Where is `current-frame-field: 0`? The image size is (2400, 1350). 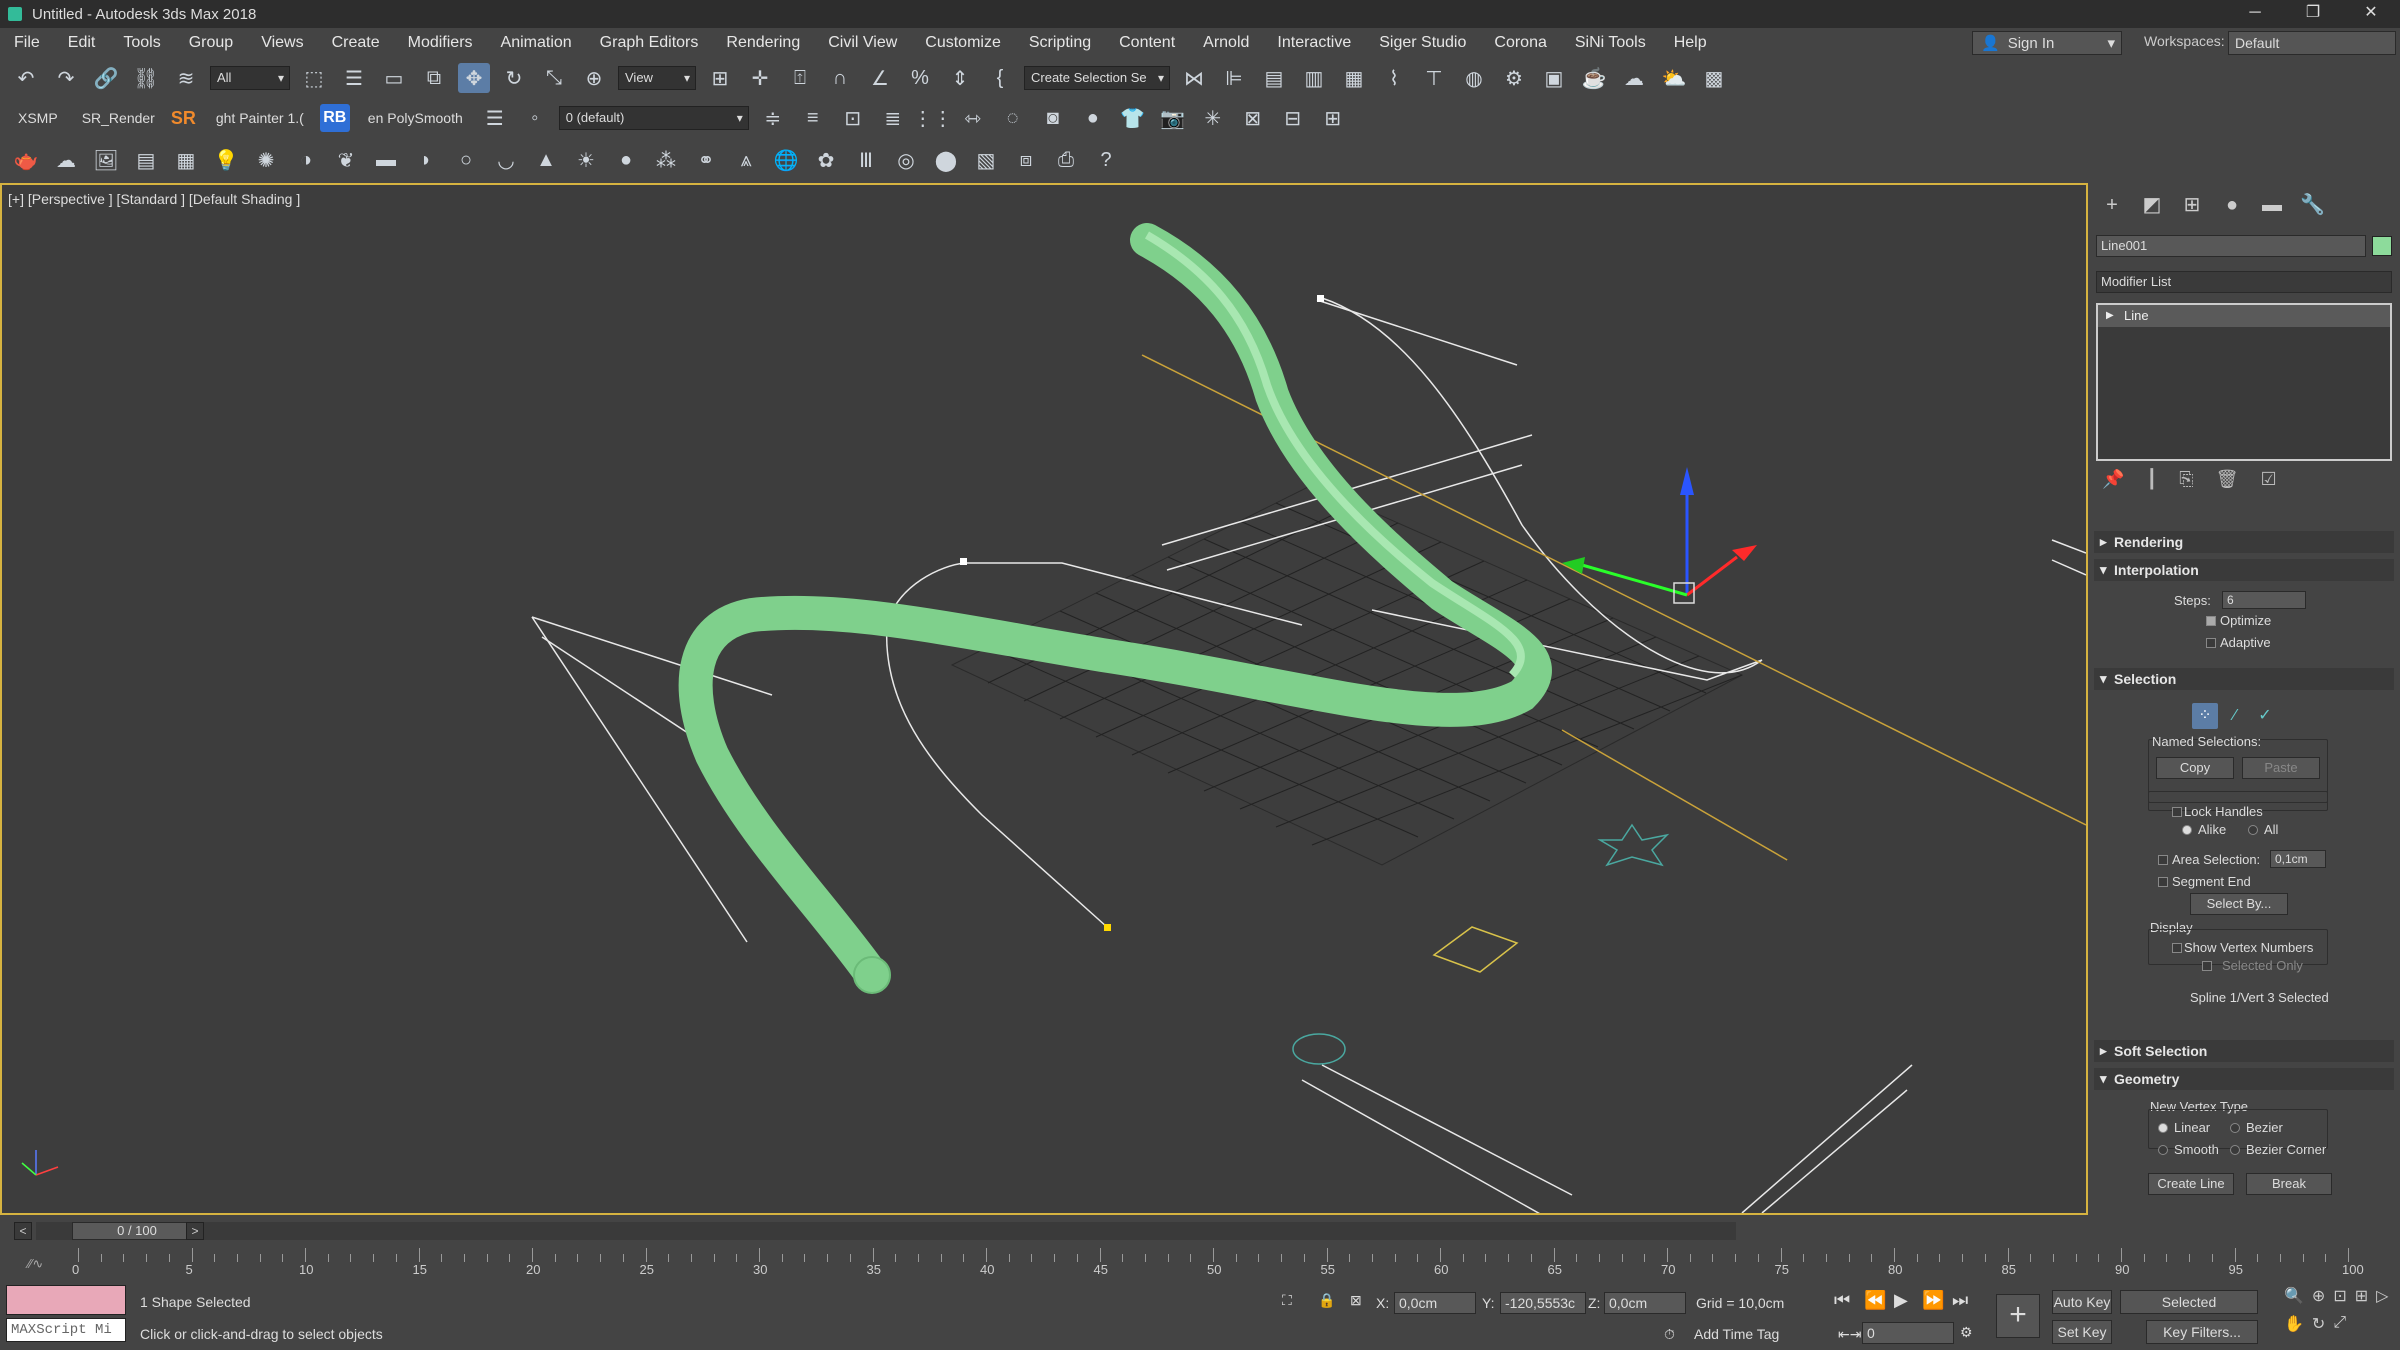 current-frame-field: 0 is located at coordinates (1908, 1333).